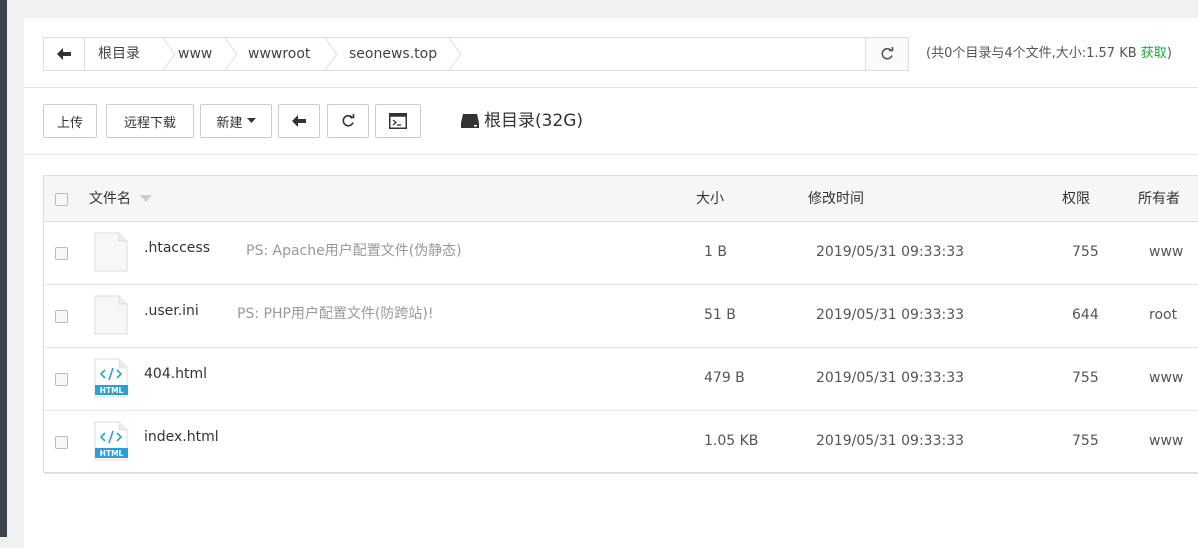 The height and width of the screenshot is (548, 1198). What do you see at coordinates (110, 199) in the screenshot?
I see `header-filename-label: 文件名` at bounding box center [110, 199].